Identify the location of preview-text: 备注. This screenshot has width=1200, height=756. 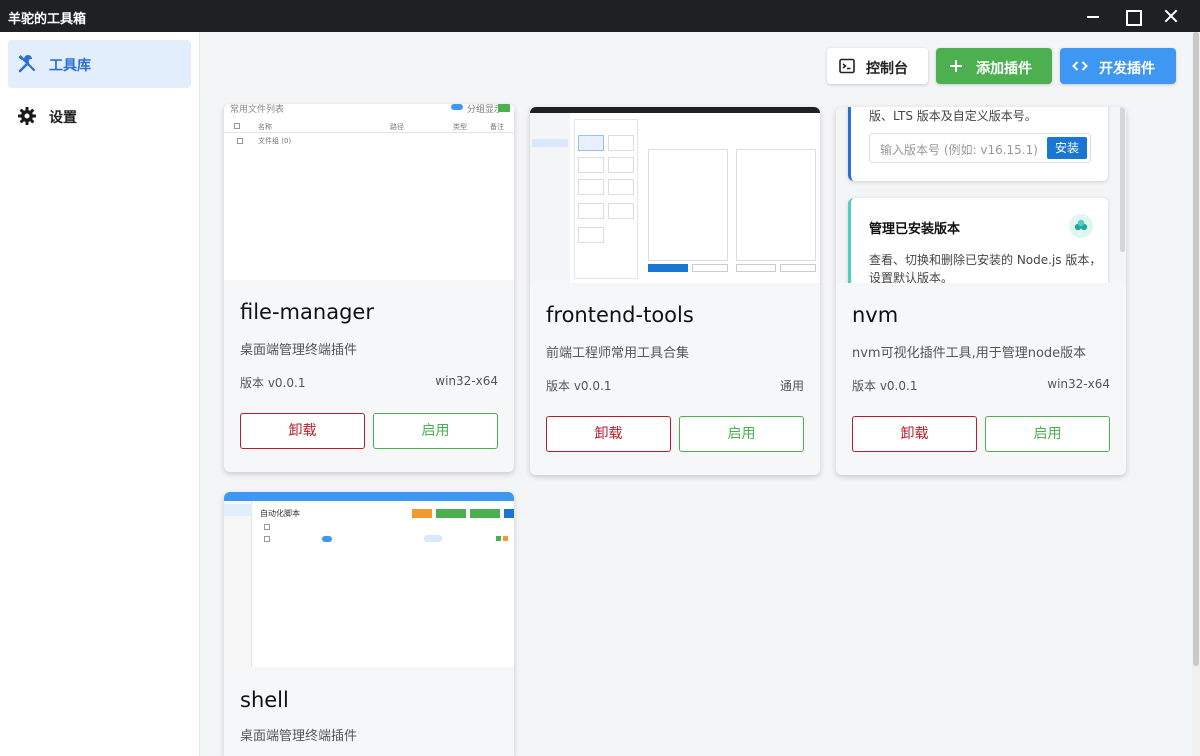
(497, 127).